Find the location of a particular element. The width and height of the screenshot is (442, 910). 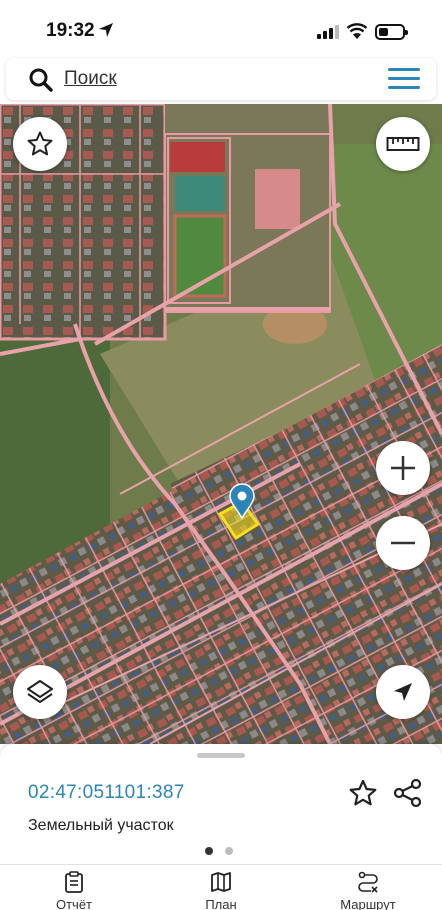

layers-icon is located at coordinates (40, 691).